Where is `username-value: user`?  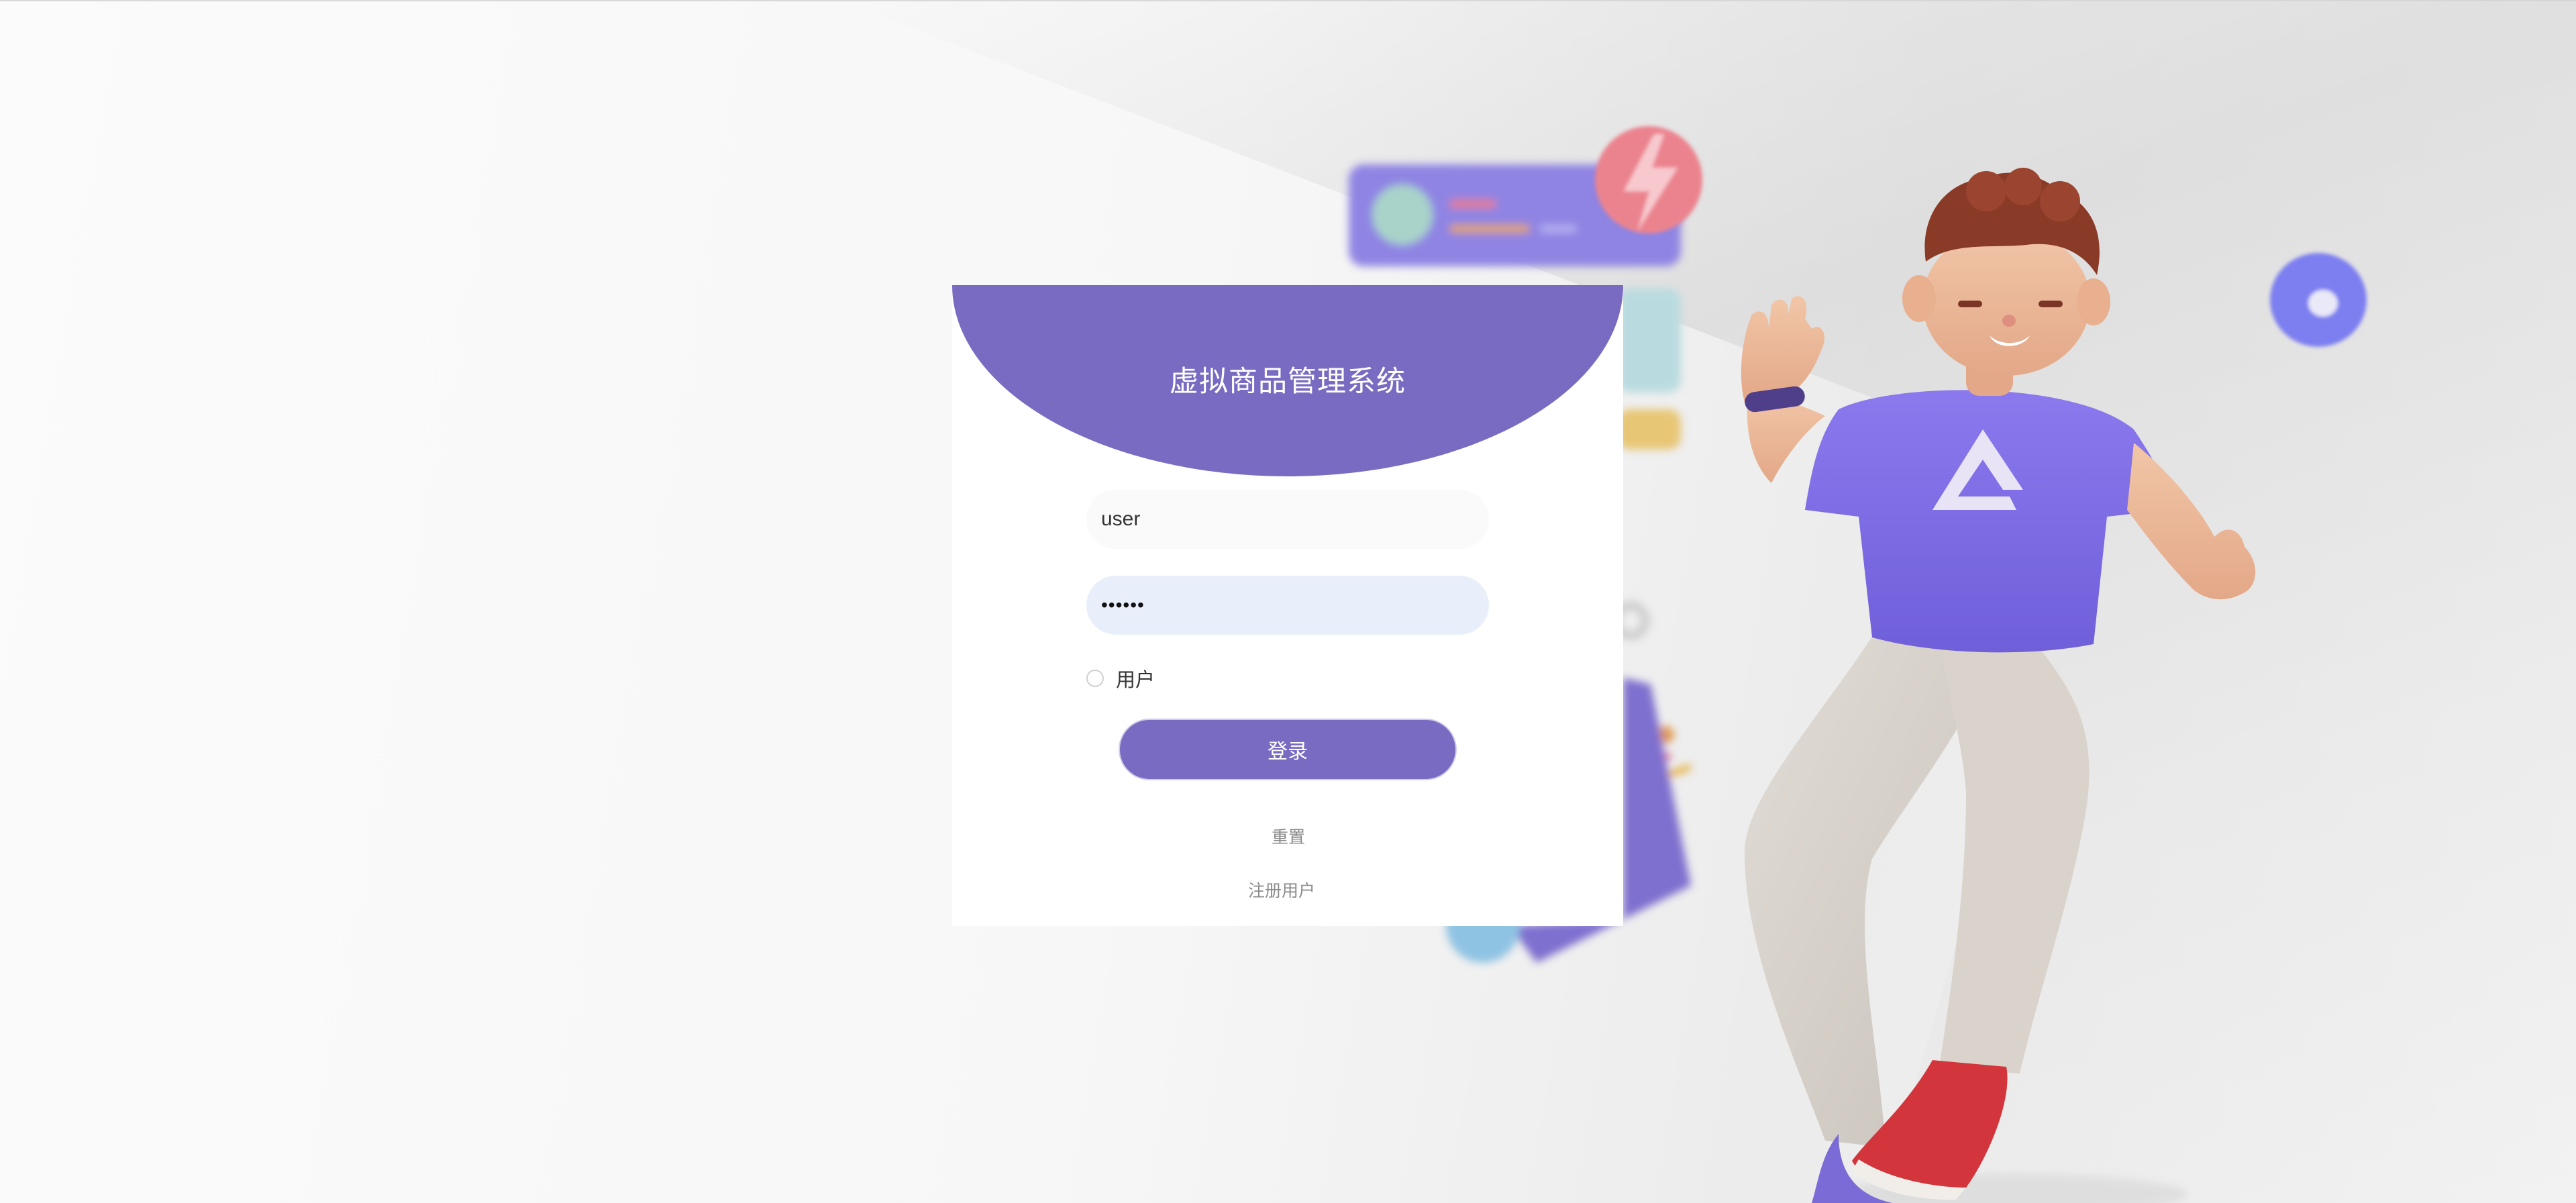
username-value: user is located at coordinates (1121, 519).